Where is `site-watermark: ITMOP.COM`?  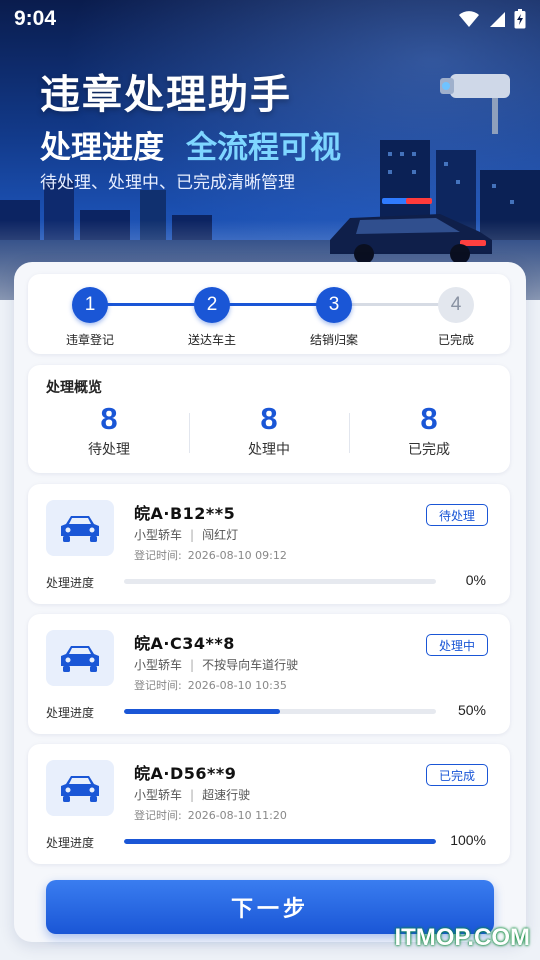
site-watermark: ITMOP.COM is located at coordinates (462, 937).